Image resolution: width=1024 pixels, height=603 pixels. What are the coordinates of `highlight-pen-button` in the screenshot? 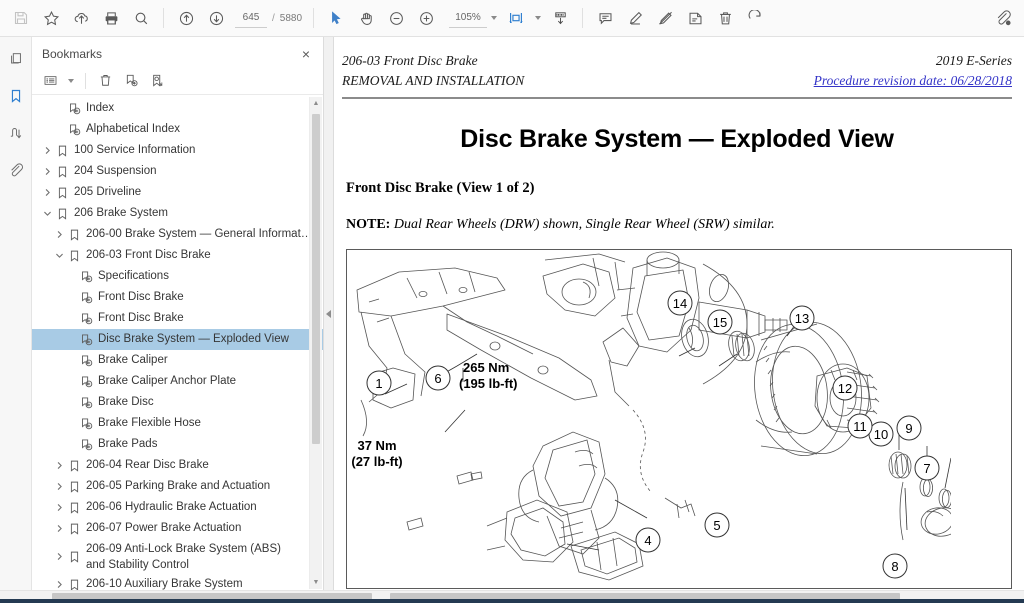 It's located at (635, 18).